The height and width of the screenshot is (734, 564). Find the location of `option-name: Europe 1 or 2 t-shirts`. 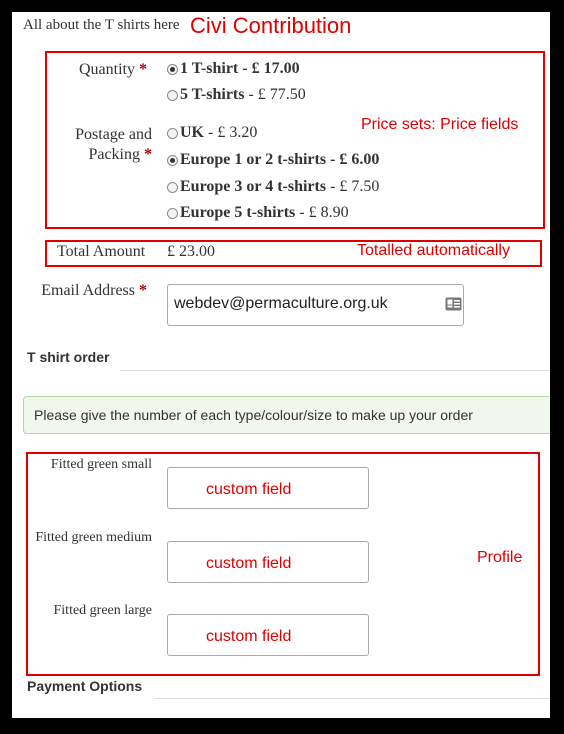

option-name: Europe 1 or 2 t-shirts is located at coordinates (253, 159).